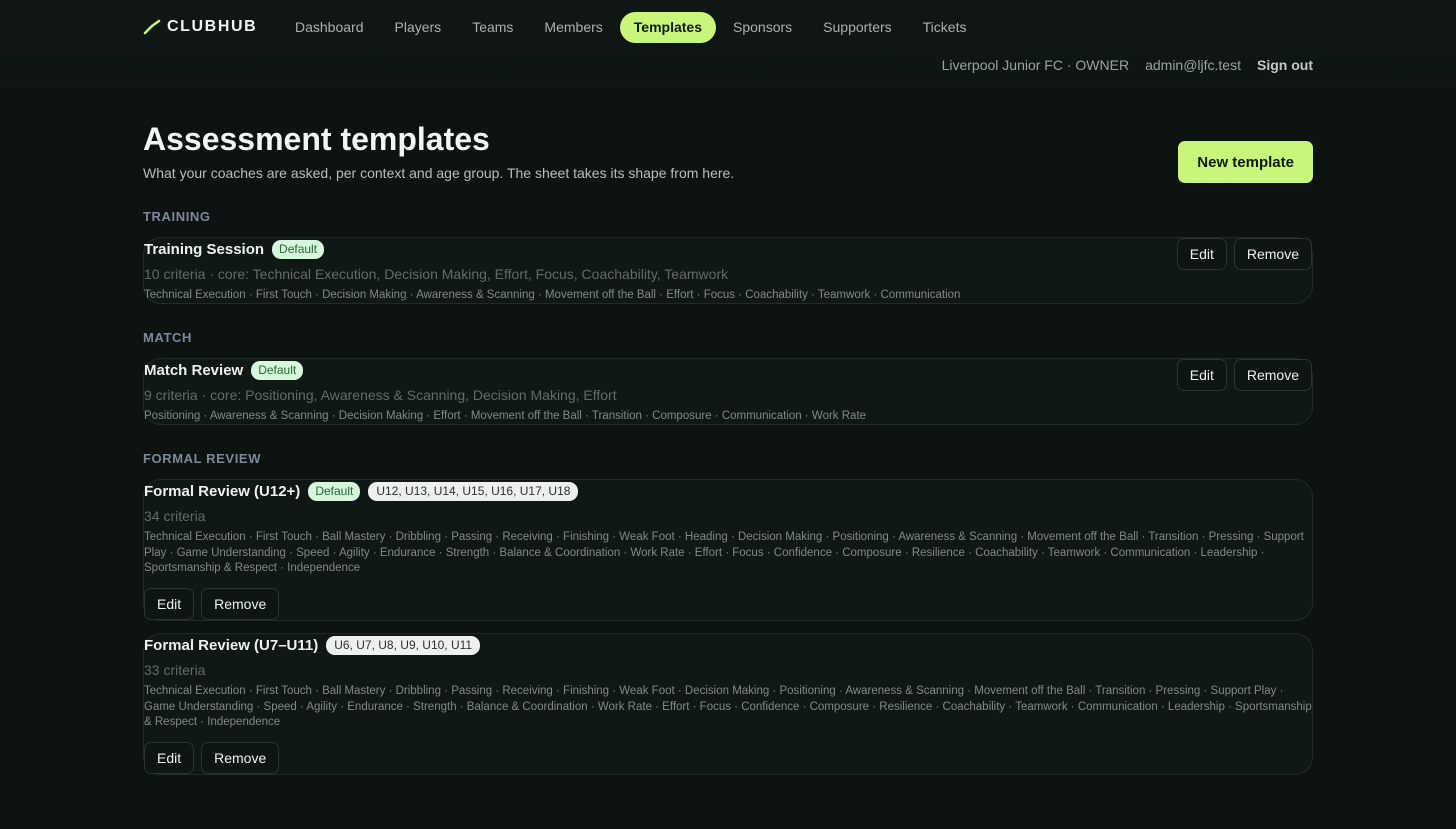 This screenshot has height=829, width=1456. What do you see at coordinates (762, 27) in the screenshot?
I see `nav-sponsors: Sponsors` at bounding box center [762, 27].